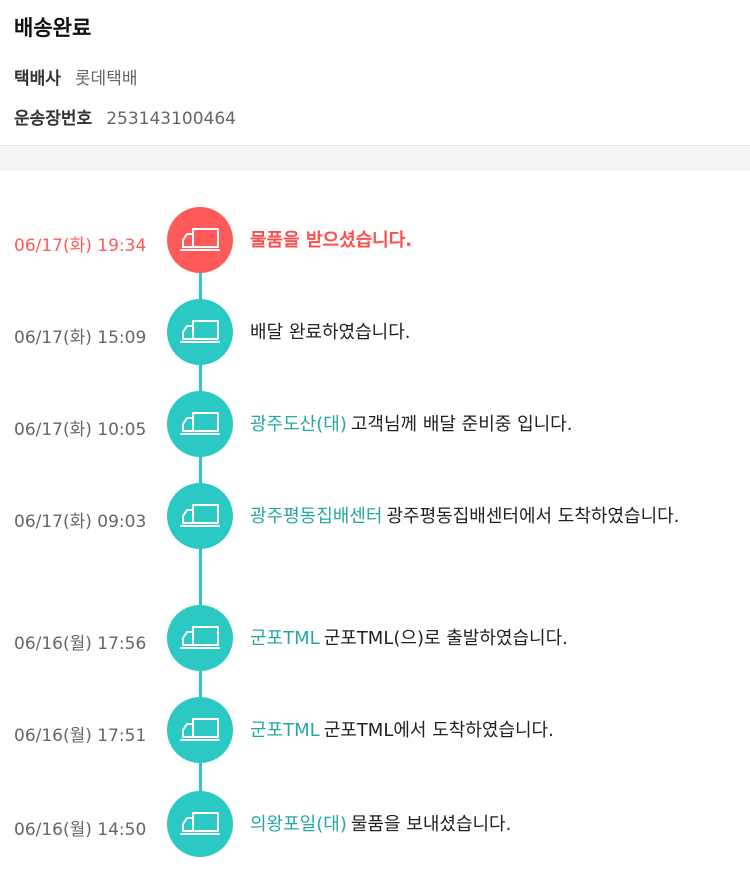 The height and width of the screenshot is (880, 750). I want to click on carrier-value: 롯데택배, so click(106, 79).